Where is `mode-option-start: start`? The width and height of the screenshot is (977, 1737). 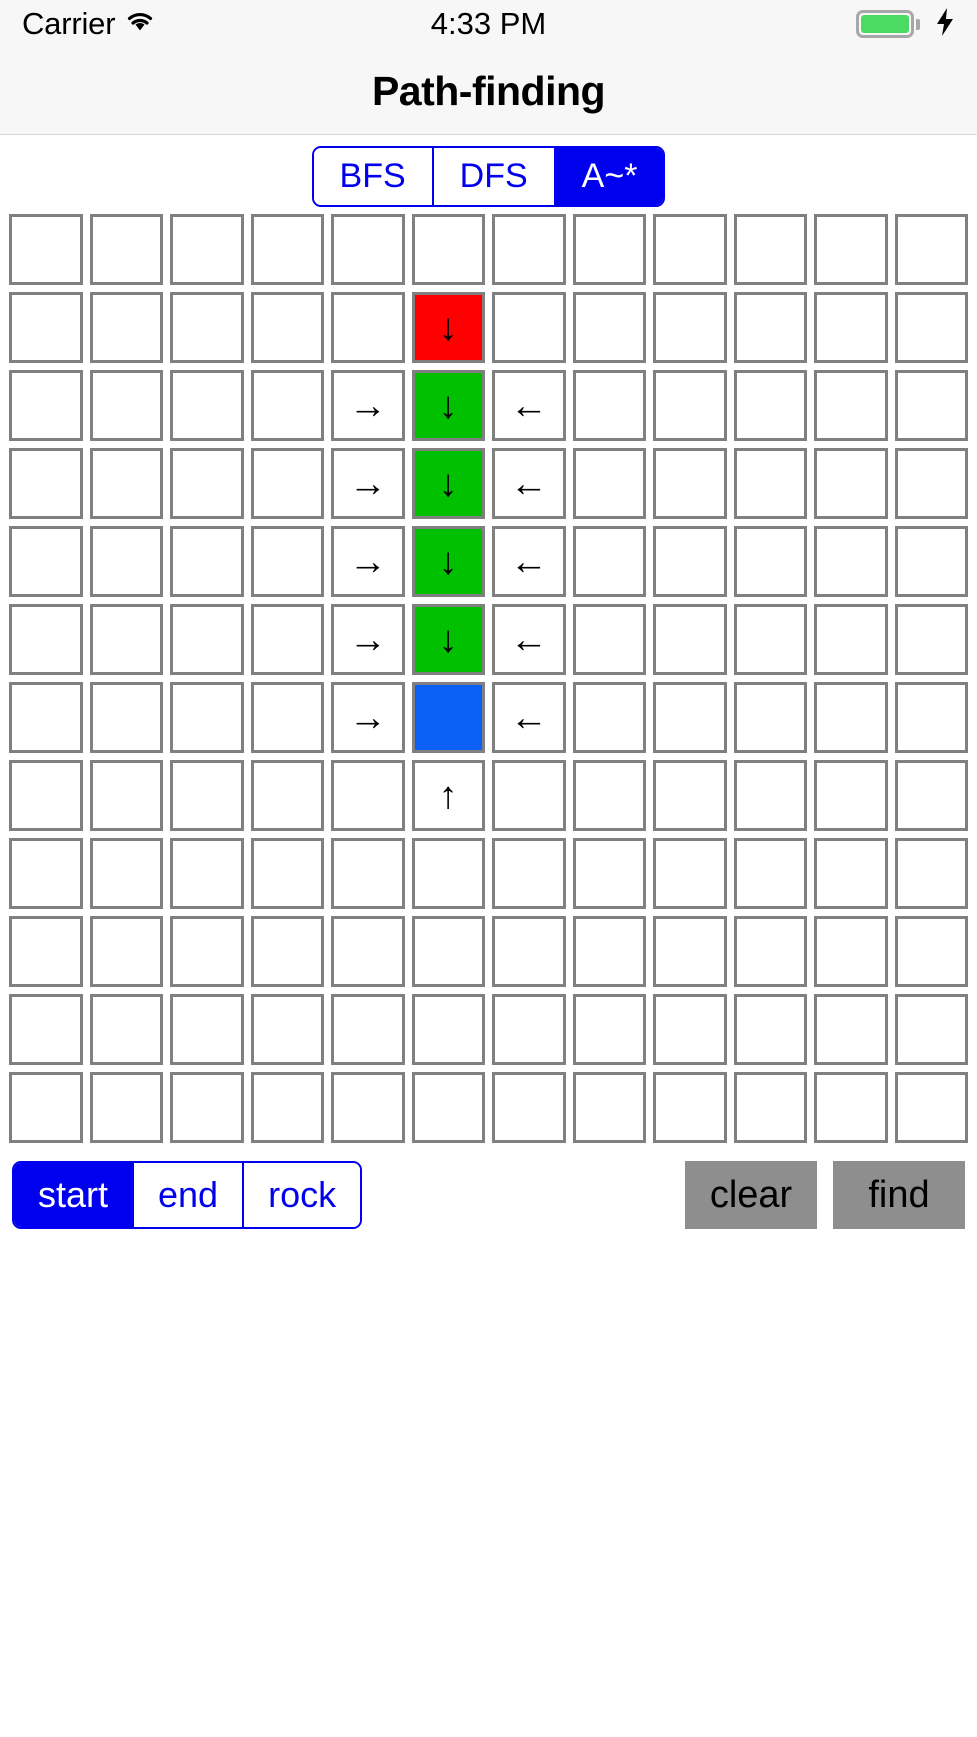
mode-option-start: start is located at coordinates (74, 1195).